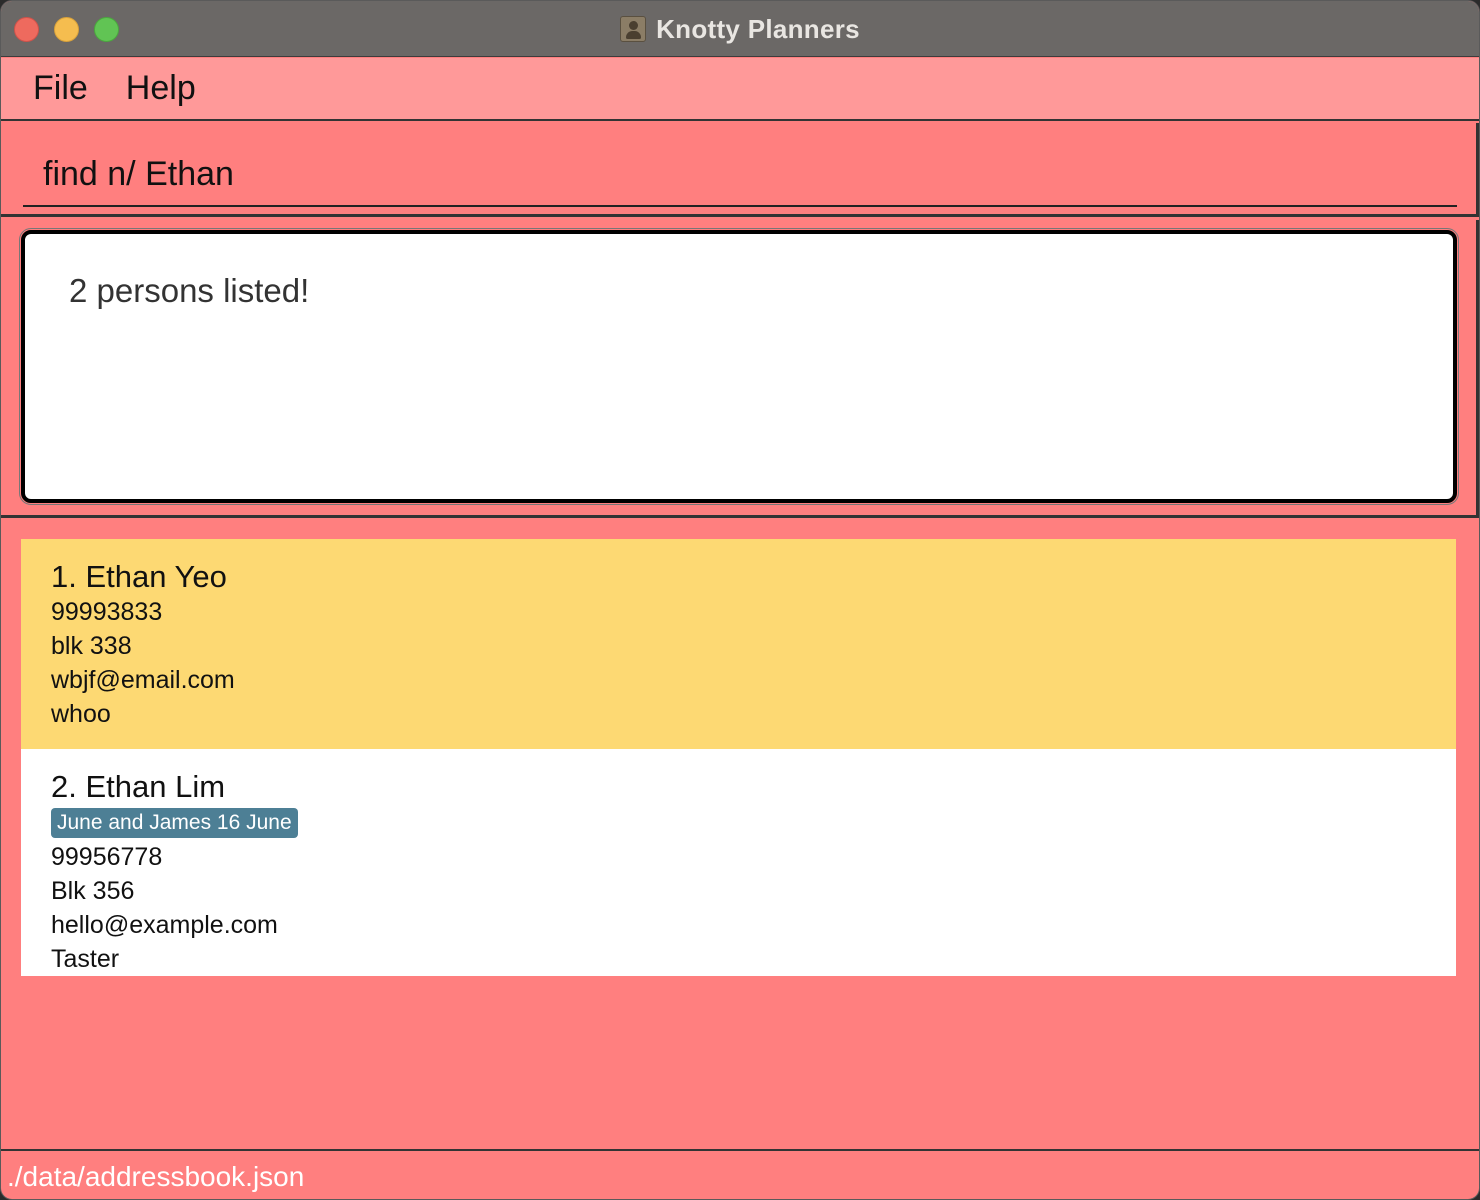  I want to click on result-message: 2 persons listed!, so click(189, 290).